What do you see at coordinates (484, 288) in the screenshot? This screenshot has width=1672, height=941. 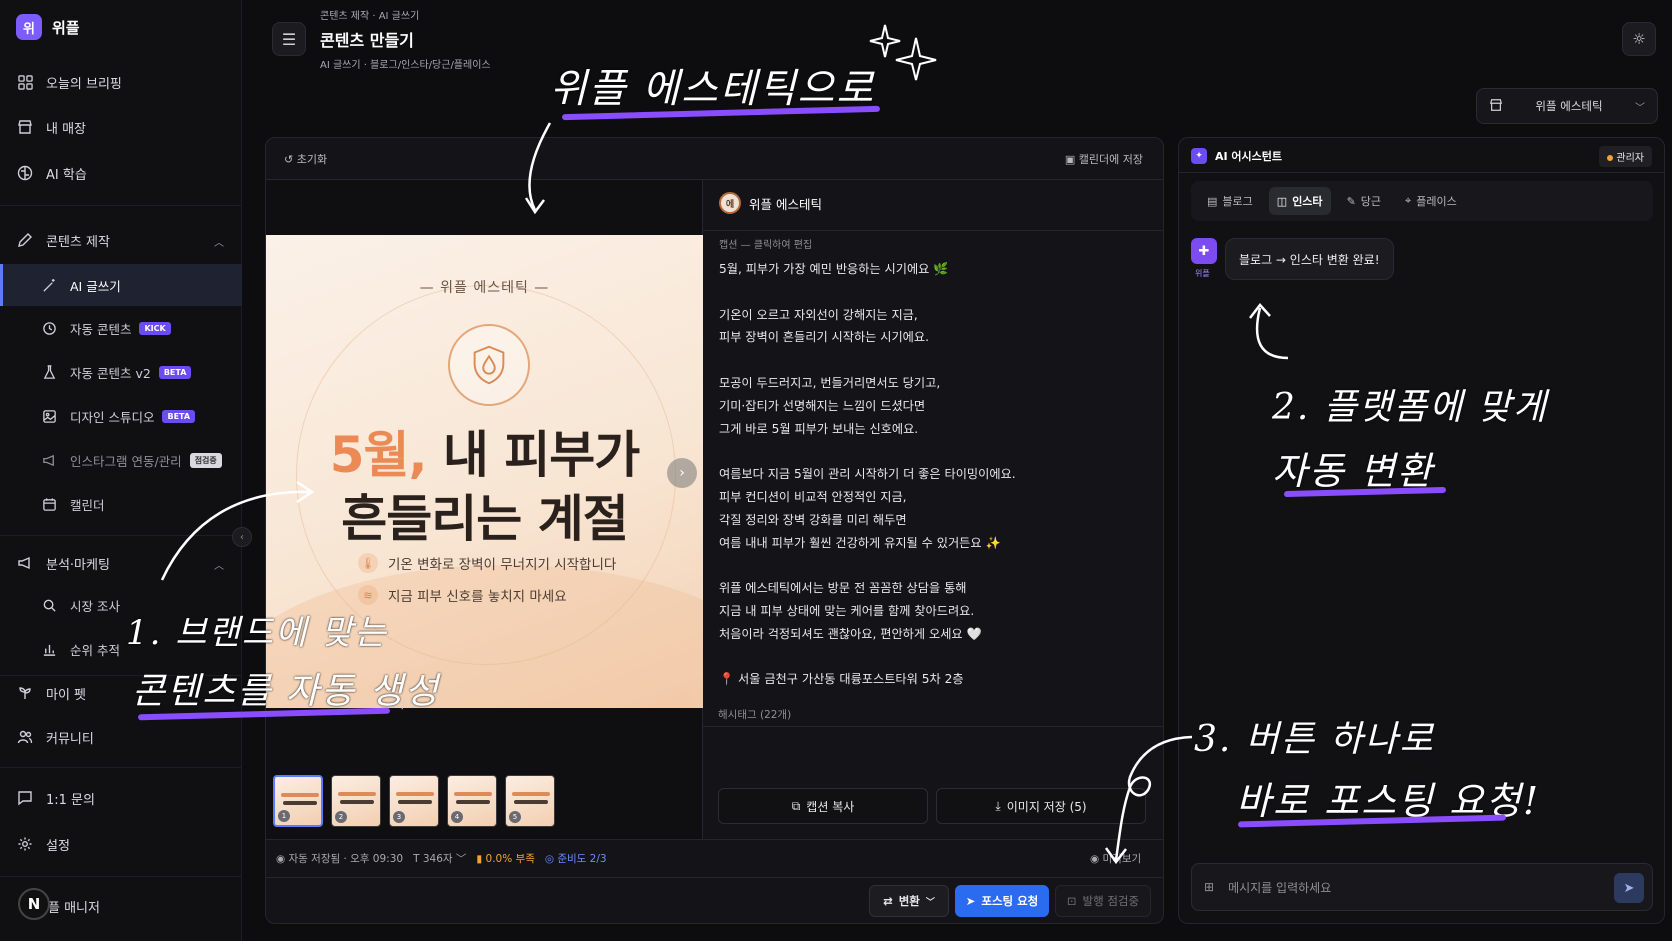 I see `card-brand: — 위플 에스테틱 —` at bounding box center [484, 288].